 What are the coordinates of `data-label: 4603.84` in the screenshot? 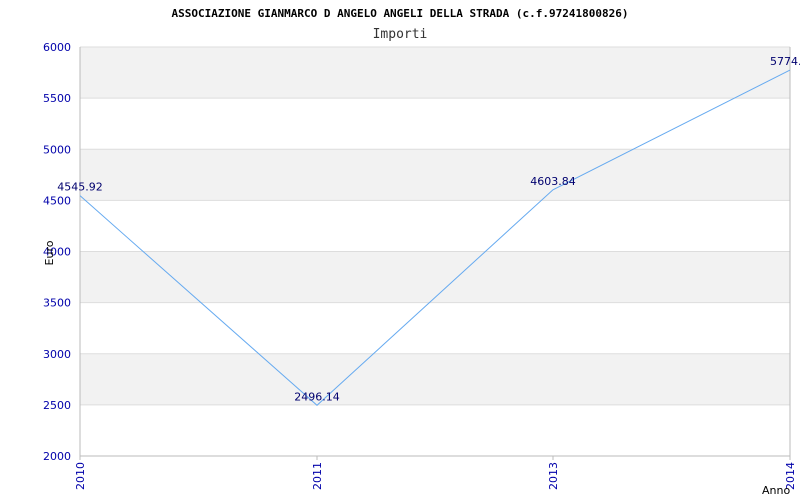 It's located at (553, 181).